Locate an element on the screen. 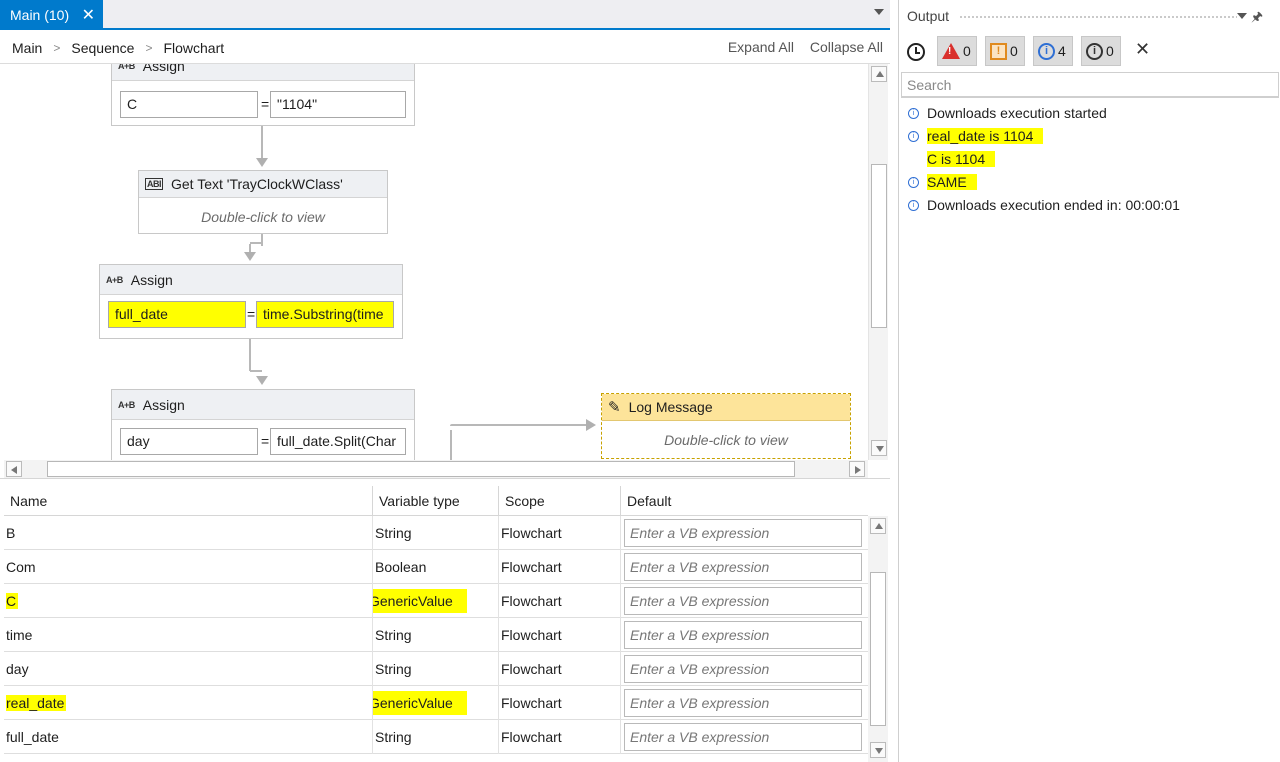 Image resolution: width=1280 pixels, height=762 pixels. column-header-type: Variable type is located at coordinates (436, 501).